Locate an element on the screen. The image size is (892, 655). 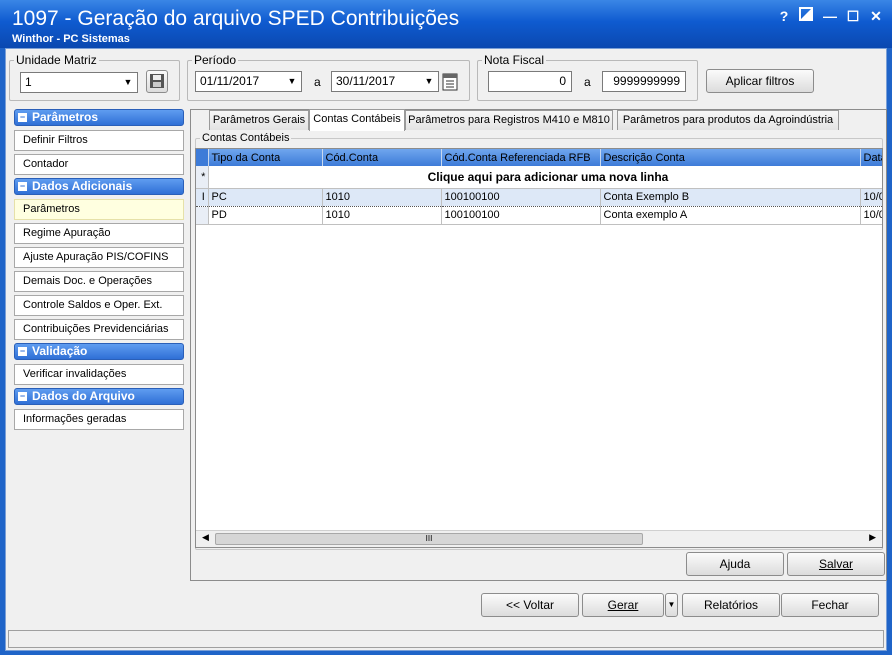
sidebar-section-title: Parâmetros is located at coordinates (65, 117).